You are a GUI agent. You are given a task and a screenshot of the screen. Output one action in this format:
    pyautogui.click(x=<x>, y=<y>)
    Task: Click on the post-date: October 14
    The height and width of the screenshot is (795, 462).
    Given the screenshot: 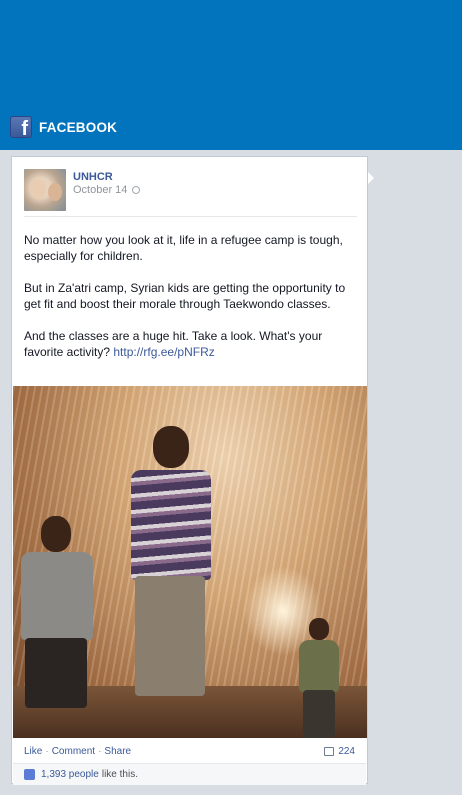 What is the action you would take?
    pyautogui.click(x=107, y=190)
    